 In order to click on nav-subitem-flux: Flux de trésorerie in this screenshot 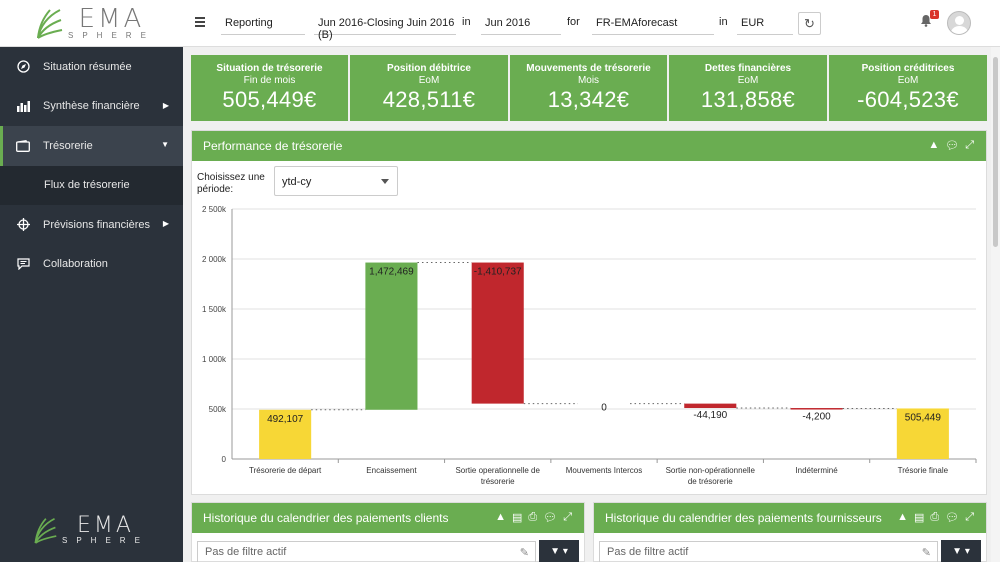, I will do `click(91, 185)`.